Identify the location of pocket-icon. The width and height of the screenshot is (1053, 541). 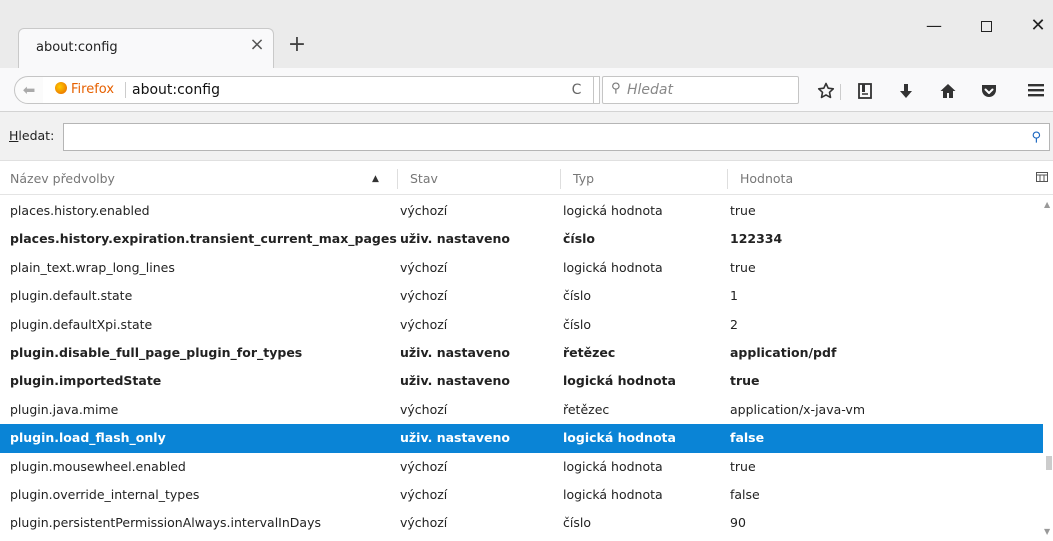
(989, 91).